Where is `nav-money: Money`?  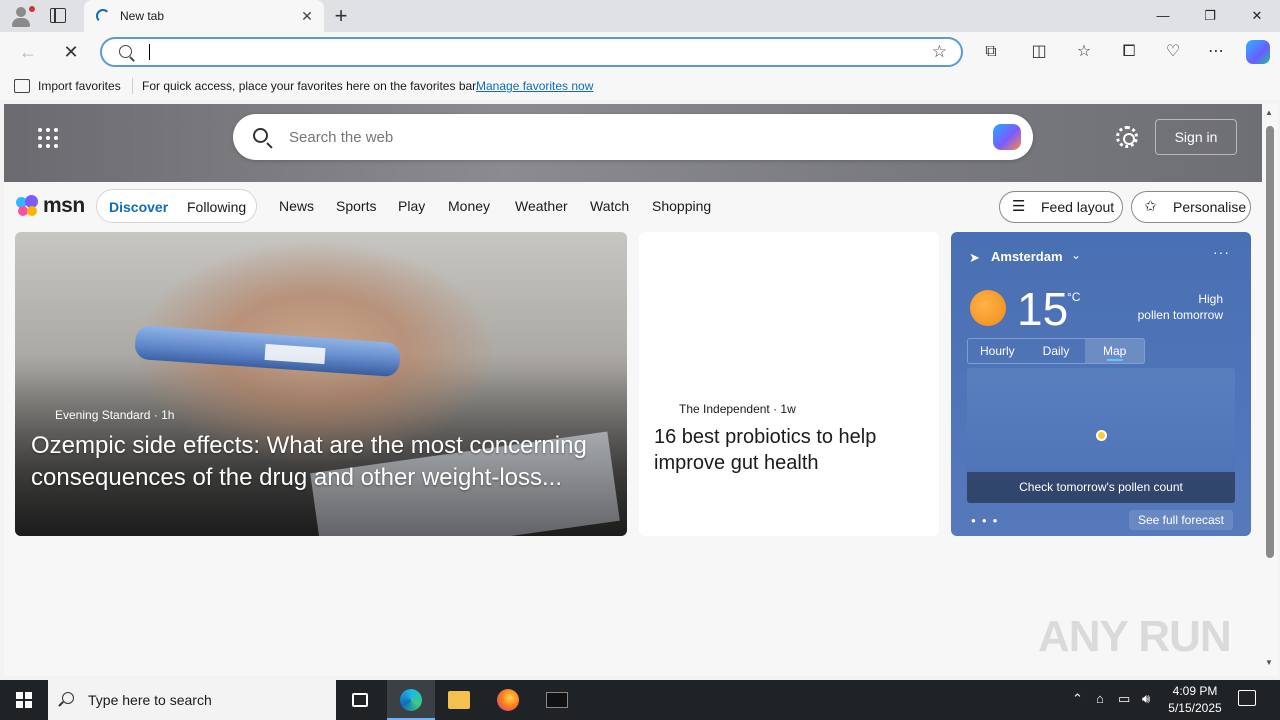 nav-money: Money is located at coordinates (469, 206).